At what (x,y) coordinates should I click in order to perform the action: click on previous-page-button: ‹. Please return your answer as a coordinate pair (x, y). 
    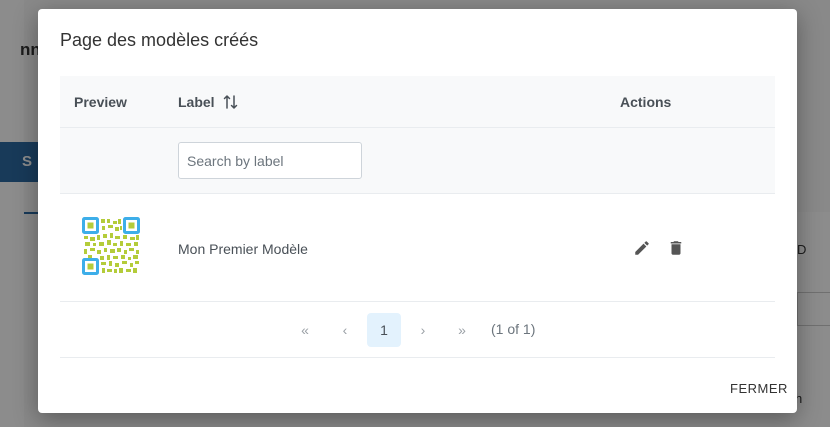
    Looking at the image, I should click on (345, 330).